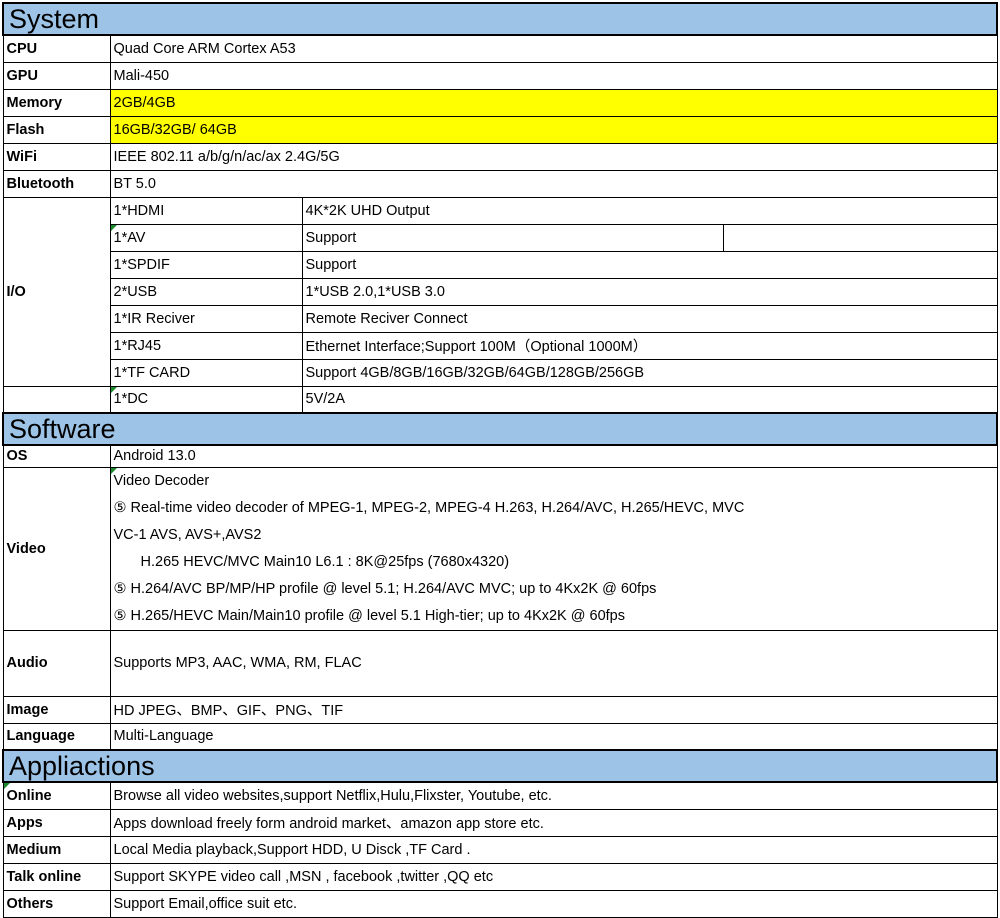 The height and width of the screenshot is (918, 1000). I want to click on section-title-software: Software, so click(500, 429).